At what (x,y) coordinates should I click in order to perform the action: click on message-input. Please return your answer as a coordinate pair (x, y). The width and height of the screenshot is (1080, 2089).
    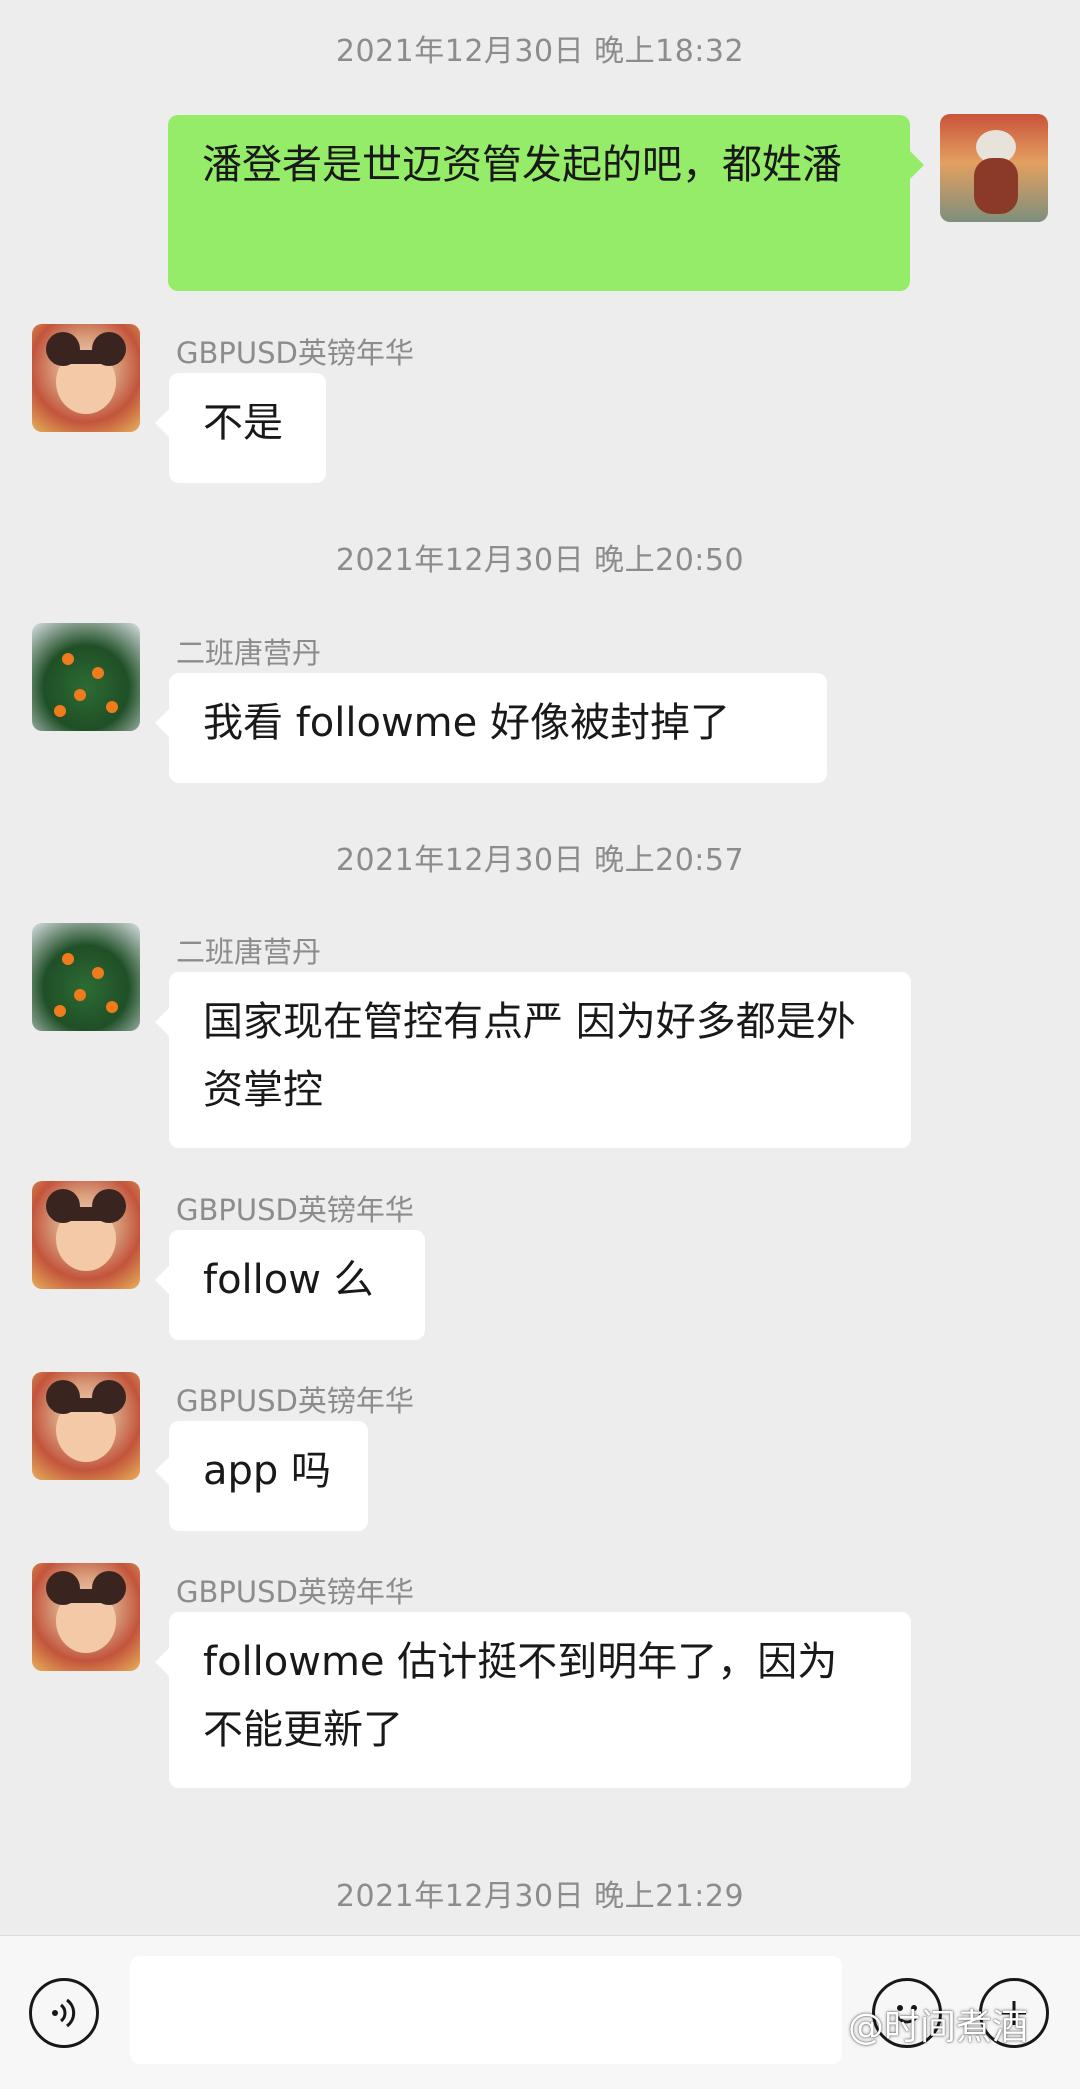
    Looking at the image, I should click on (486, 2010).